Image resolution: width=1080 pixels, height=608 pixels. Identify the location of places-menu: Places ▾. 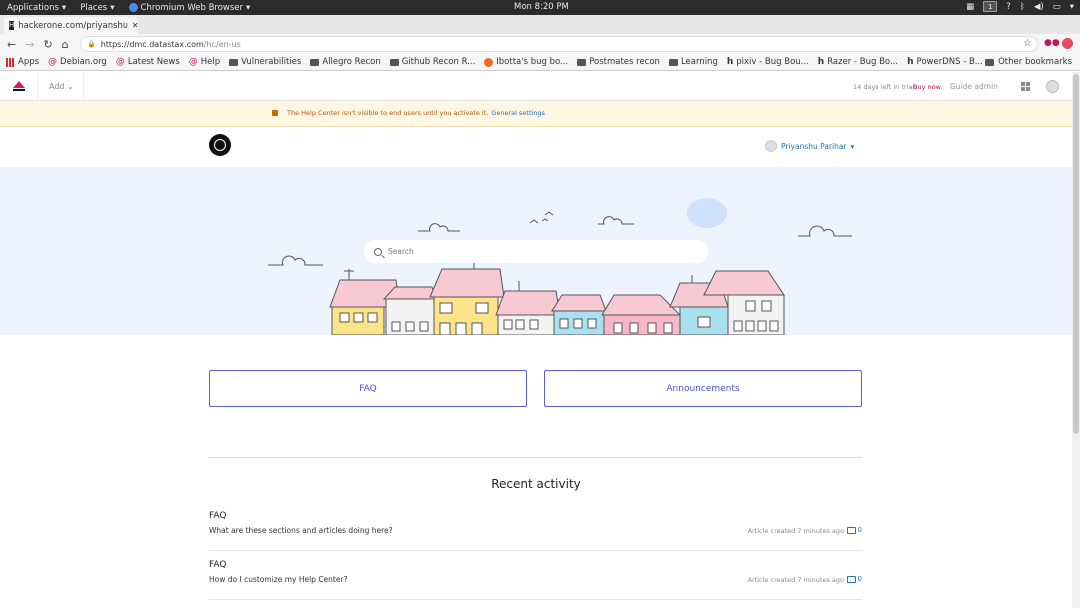
(97, 8).